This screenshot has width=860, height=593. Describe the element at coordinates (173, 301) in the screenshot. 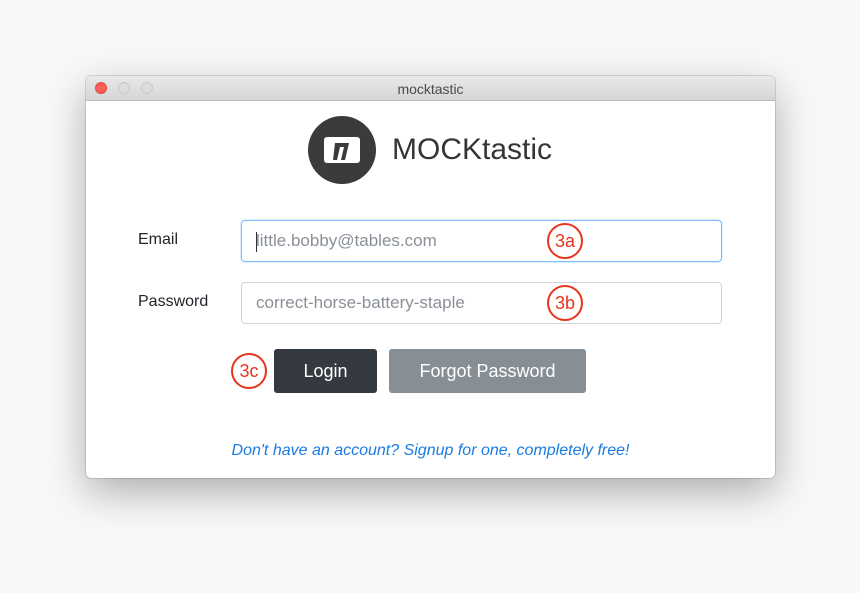

I see `password-label: Password` at that location.